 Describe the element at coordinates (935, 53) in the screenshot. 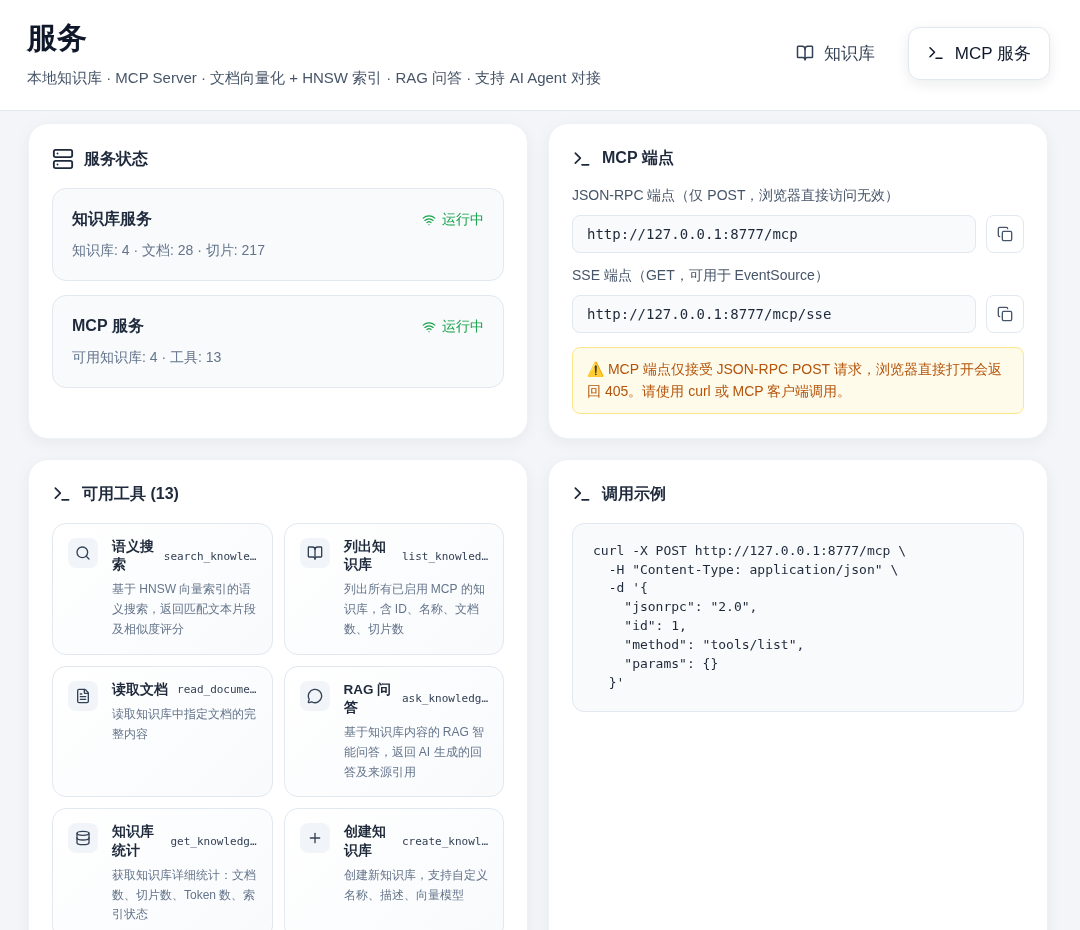

I see `terminal-icon` at that location.